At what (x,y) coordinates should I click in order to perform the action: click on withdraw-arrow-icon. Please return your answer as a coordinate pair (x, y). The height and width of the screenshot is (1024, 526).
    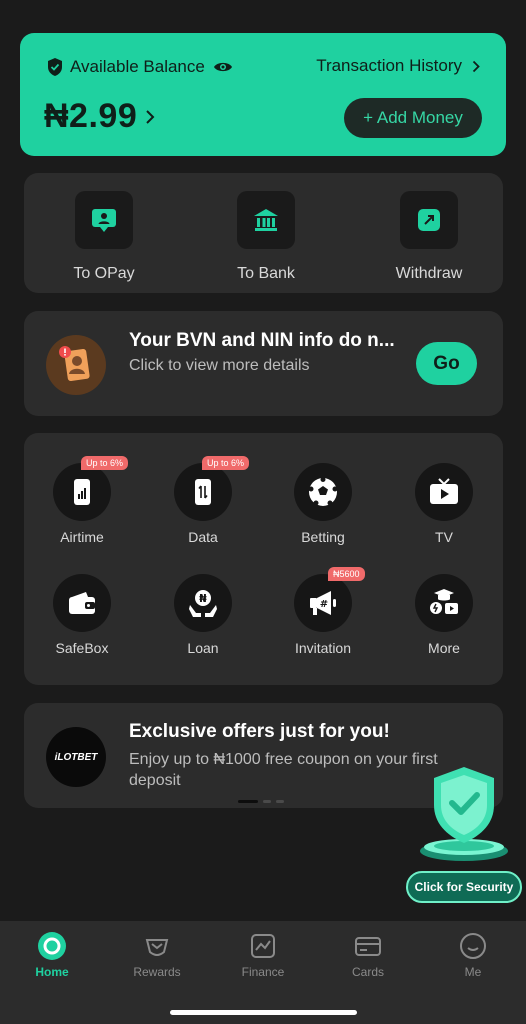
    Looking at the image, I should click on (429, 220).